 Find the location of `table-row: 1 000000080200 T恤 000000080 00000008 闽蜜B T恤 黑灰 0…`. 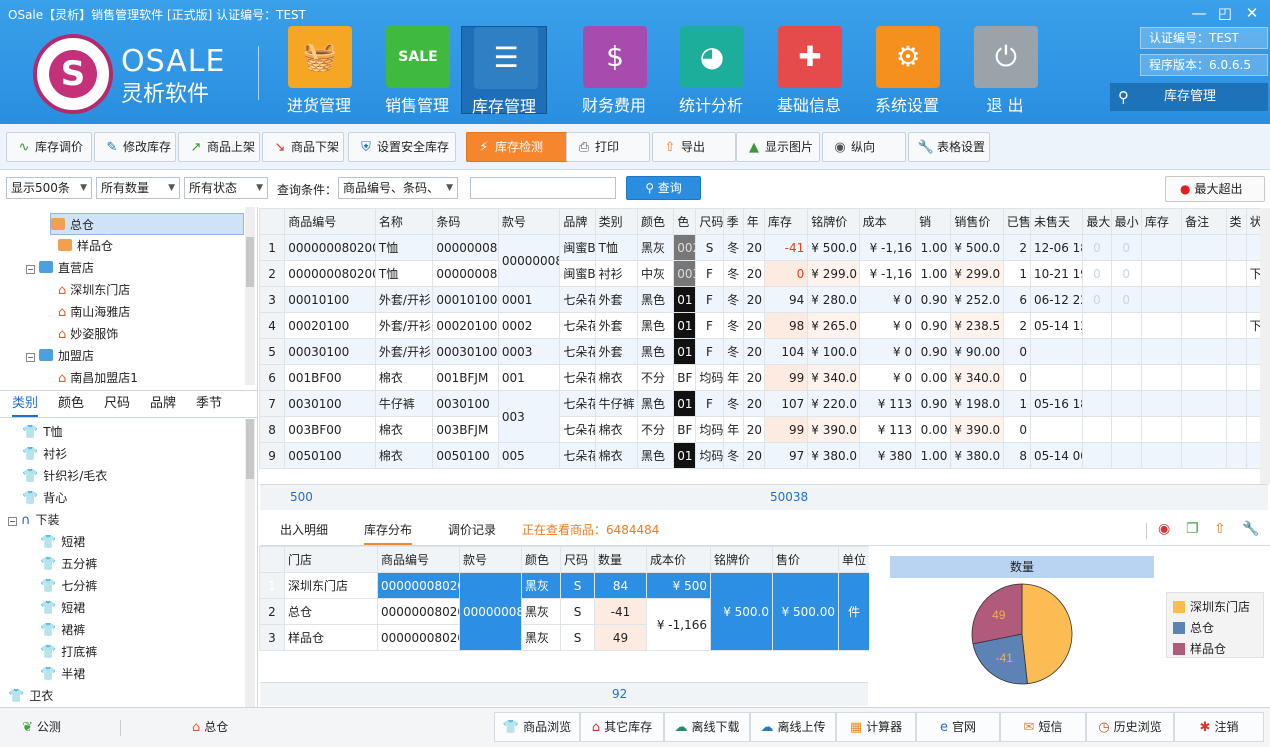

table-row: 1 000000080200 T恤 000000080 00000008 闽蜜B T恤 黑灰 0… is located at coordinates (763, 260).